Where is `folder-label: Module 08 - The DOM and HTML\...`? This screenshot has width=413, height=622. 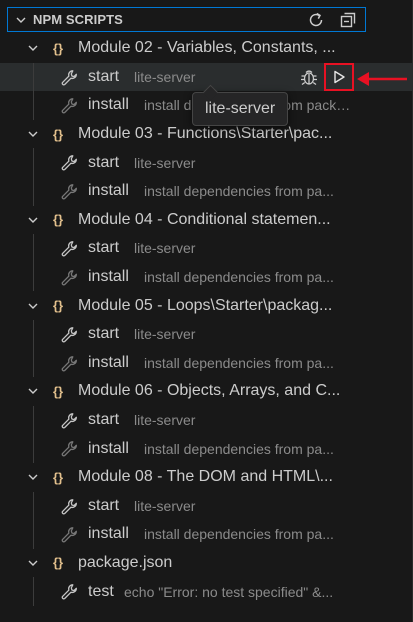
folder-label: Module 08 - The DOM and HTML\... is located at coordinates (205, 477).